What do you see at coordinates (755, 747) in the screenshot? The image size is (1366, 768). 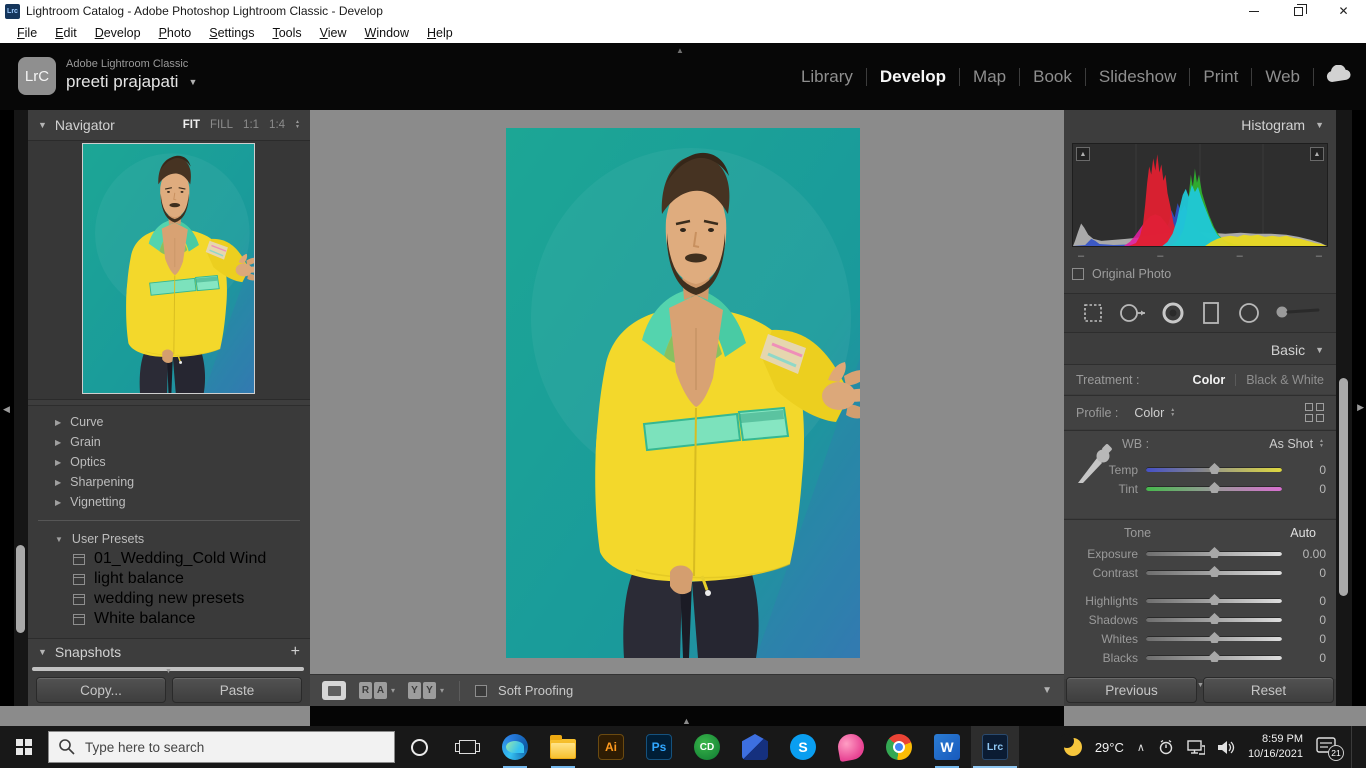 I see `taskbar-blue-app` at bounding box center [755, 747].